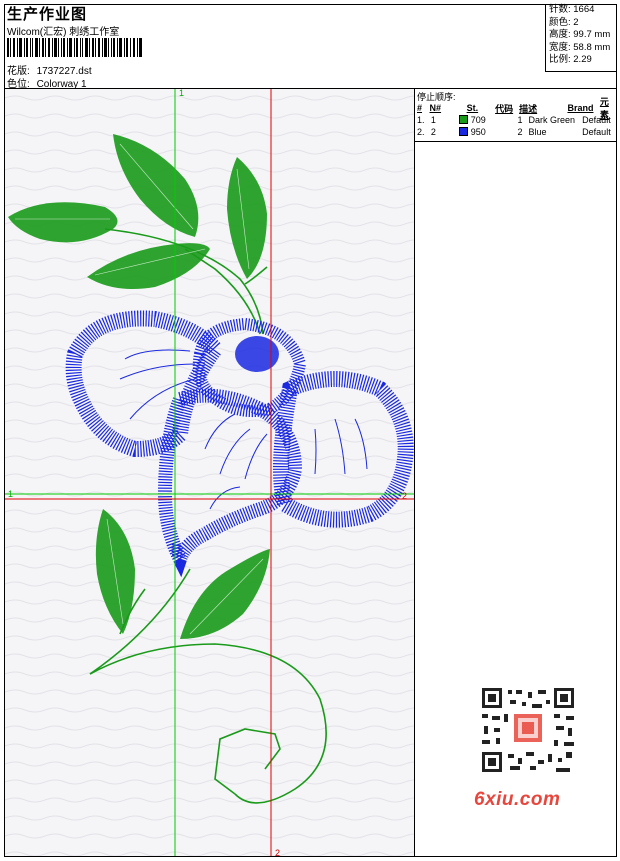  What do you see at coordinates (570, 60) in the screenshot?
I see `design-scale: 比例: 2.29` at bounding box center [570, 60].